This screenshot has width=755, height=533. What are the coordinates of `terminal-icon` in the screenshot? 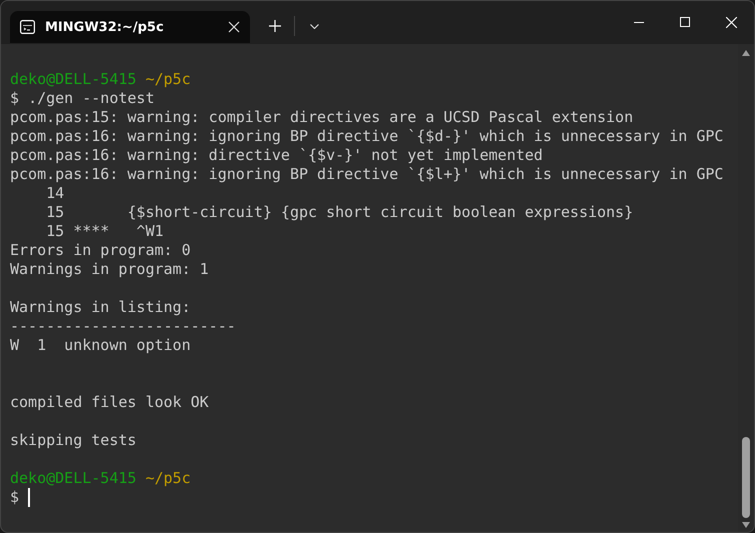 It's located at (27, 27).